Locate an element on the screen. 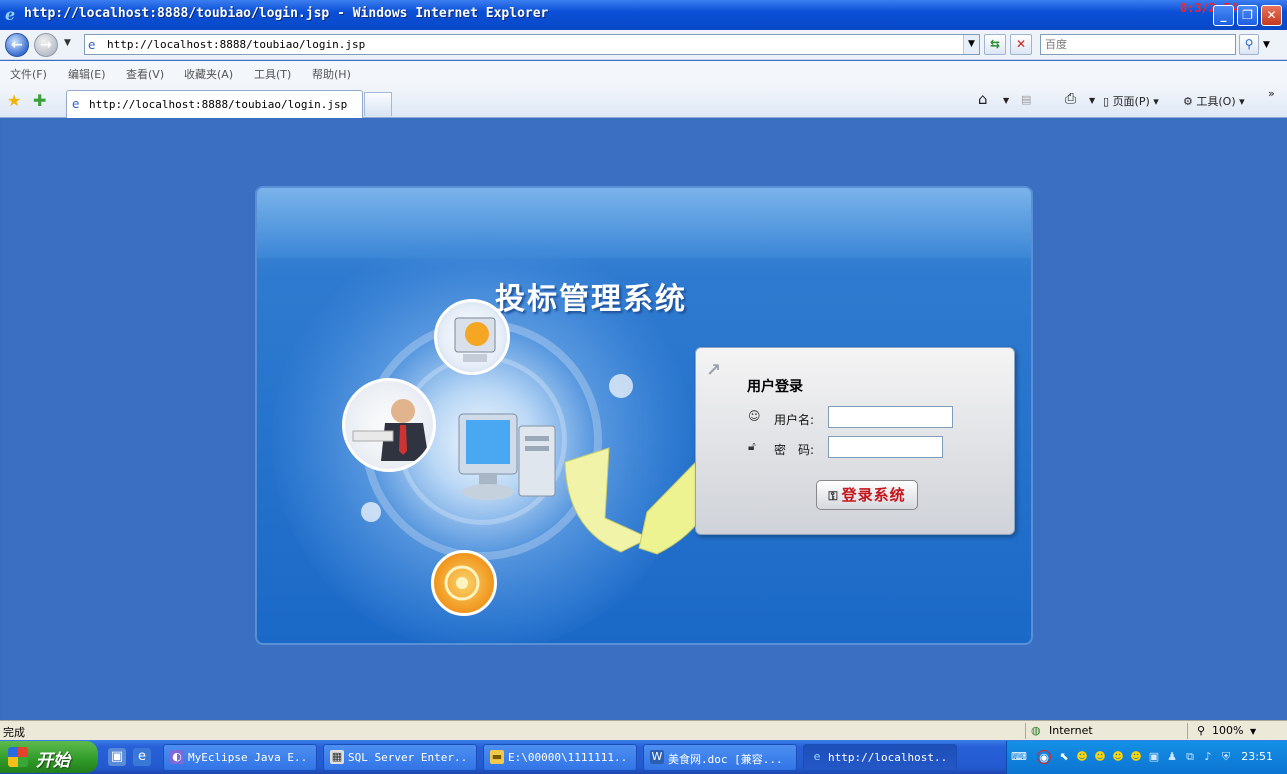  user-icon: ☺ is located at coordinates (754, 416).